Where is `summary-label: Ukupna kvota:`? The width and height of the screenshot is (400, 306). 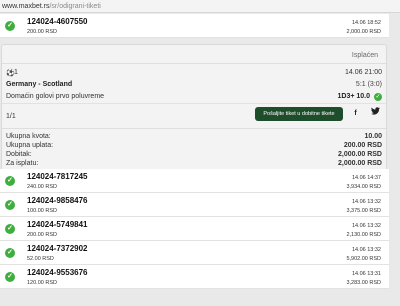
summary-label: Ukupna kvota: is located at coordinates (28, 136).